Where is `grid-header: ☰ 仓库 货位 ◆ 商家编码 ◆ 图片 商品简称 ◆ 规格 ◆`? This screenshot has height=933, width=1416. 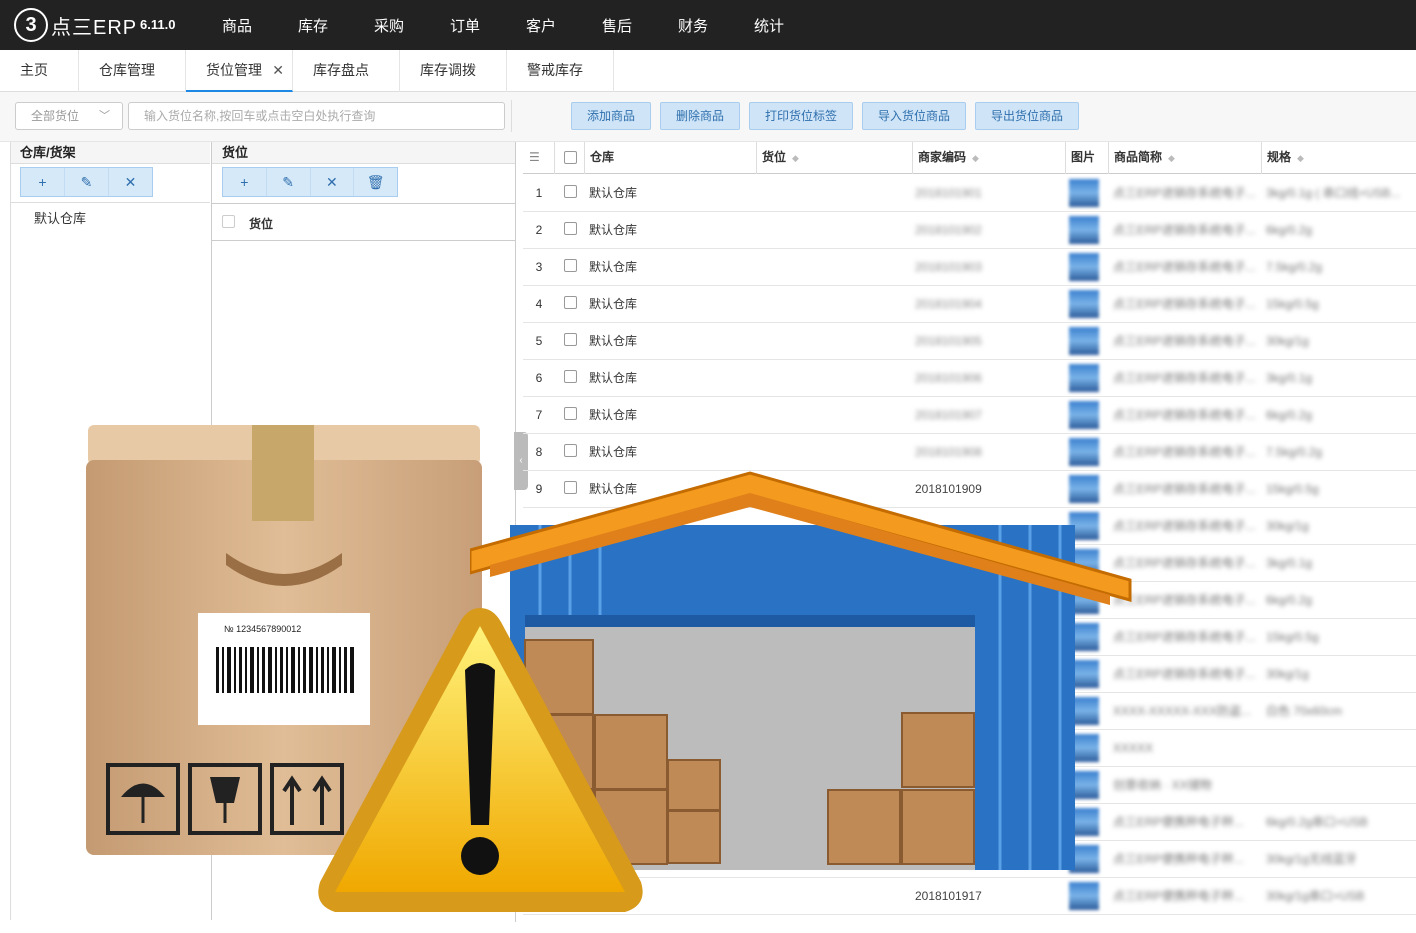 grid-header: ☰ 仓库 货位 ◆ 商家编码 ◆ 图片 商品简称 ◆ 规格 ◆ is located at coordinates (969, 158).